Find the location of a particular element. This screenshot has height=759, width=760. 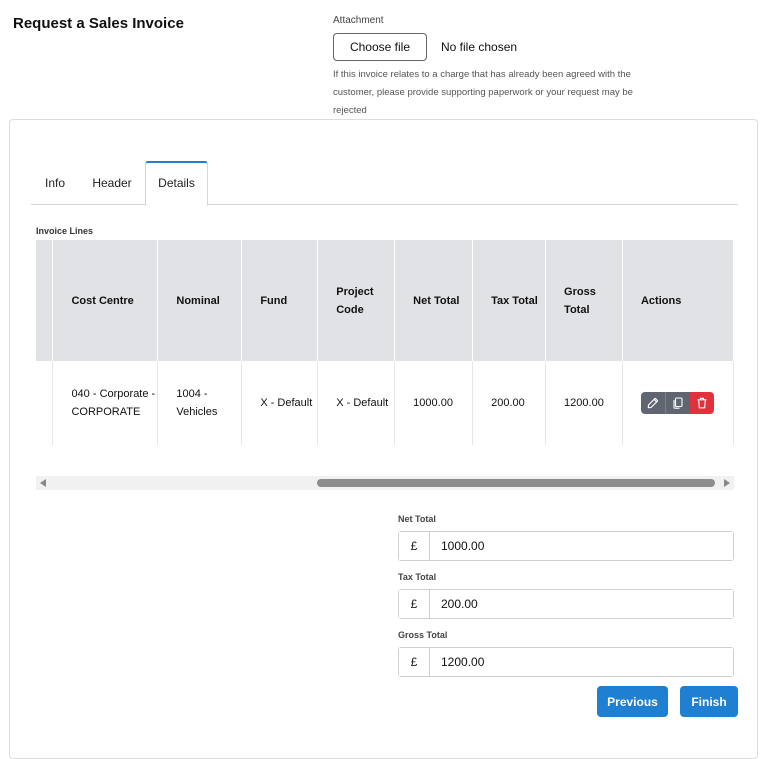

attachment-label: Attachment is located at coordinates (358, 20).